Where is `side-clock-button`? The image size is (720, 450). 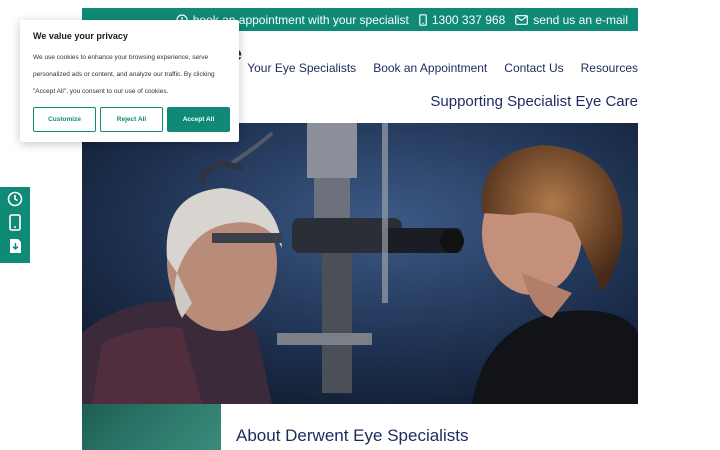
side-clock-button is located at coordinates (15, 202).